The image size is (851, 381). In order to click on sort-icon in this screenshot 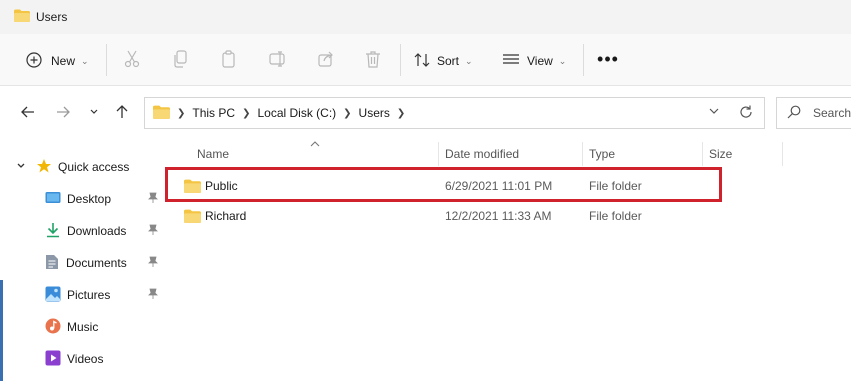, I will do `click(422, 61)`.